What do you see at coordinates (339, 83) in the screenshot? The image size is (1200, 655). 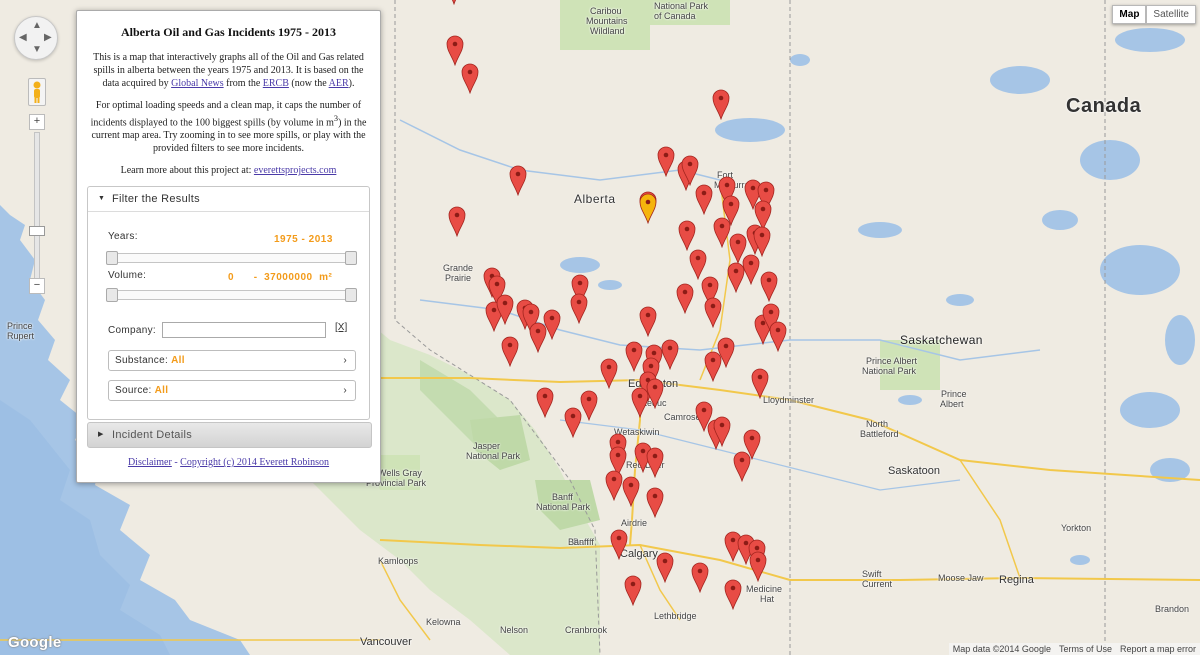 I see `aer-link: AER` at bounding box center [339, 83].